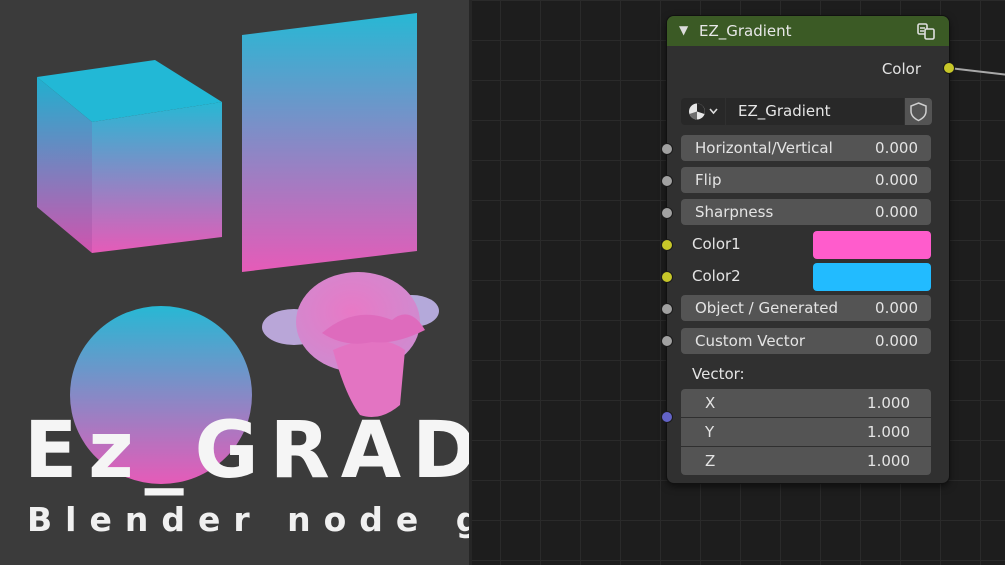  I want to click on input-socket-vector, so click(667, 417).